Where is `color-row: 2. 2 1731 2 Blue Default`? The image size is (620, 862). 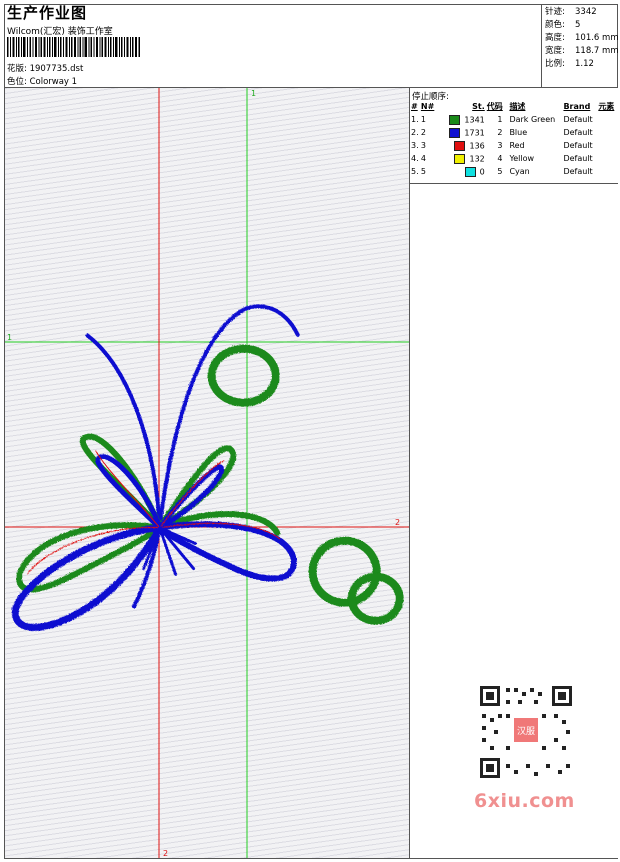
color-row: 2. 2 1731 2 Blue Default is located at coordinates (514, 132).